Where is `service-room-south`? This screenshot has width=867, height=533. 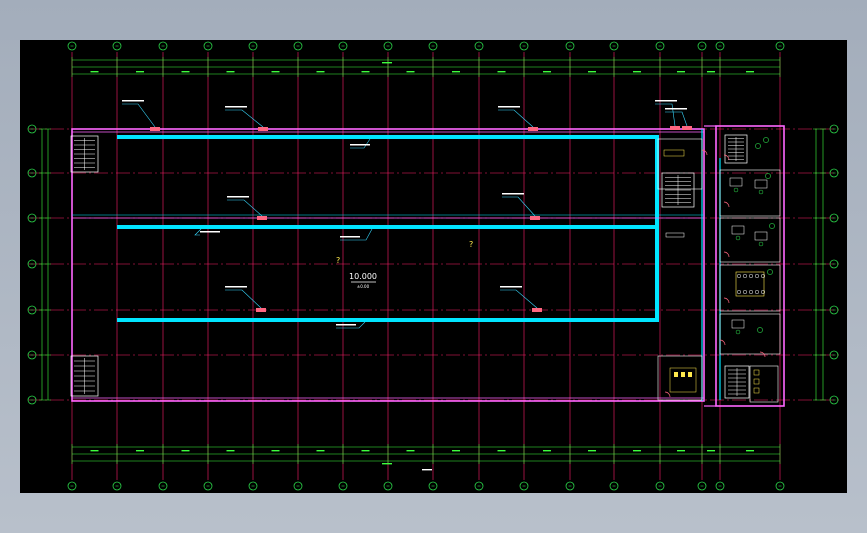 service-room-south is located at coordinates (680, 378).